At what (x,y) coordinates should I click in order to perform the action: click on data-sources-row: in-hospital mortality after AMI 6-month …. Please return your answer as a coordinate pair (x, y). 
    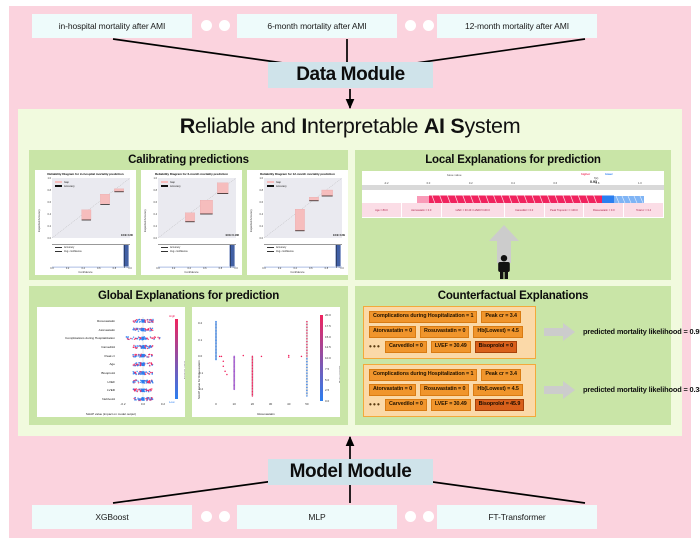
    Looking at the image, I should click on (350, 26).